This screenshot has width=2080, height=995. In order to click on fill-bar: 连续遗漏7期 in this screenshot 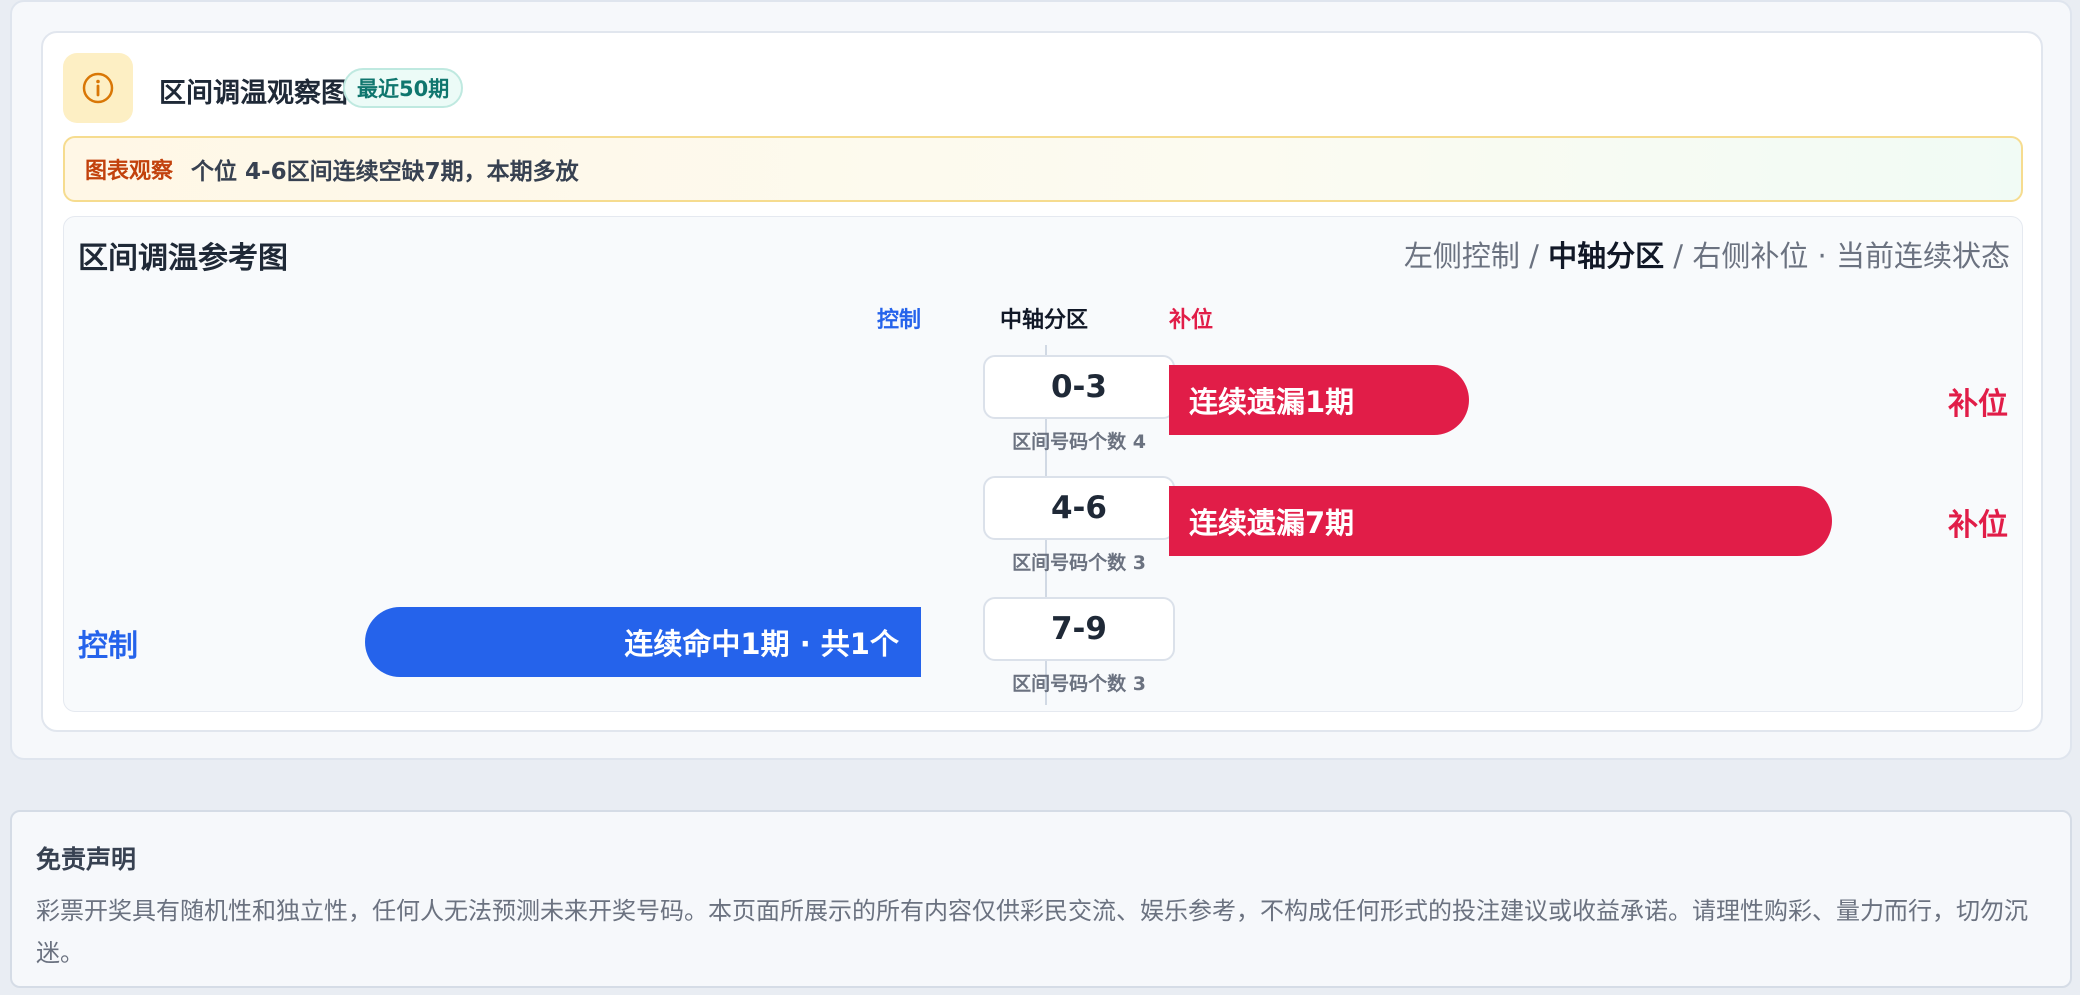, I will do `click(1501, 521)`.